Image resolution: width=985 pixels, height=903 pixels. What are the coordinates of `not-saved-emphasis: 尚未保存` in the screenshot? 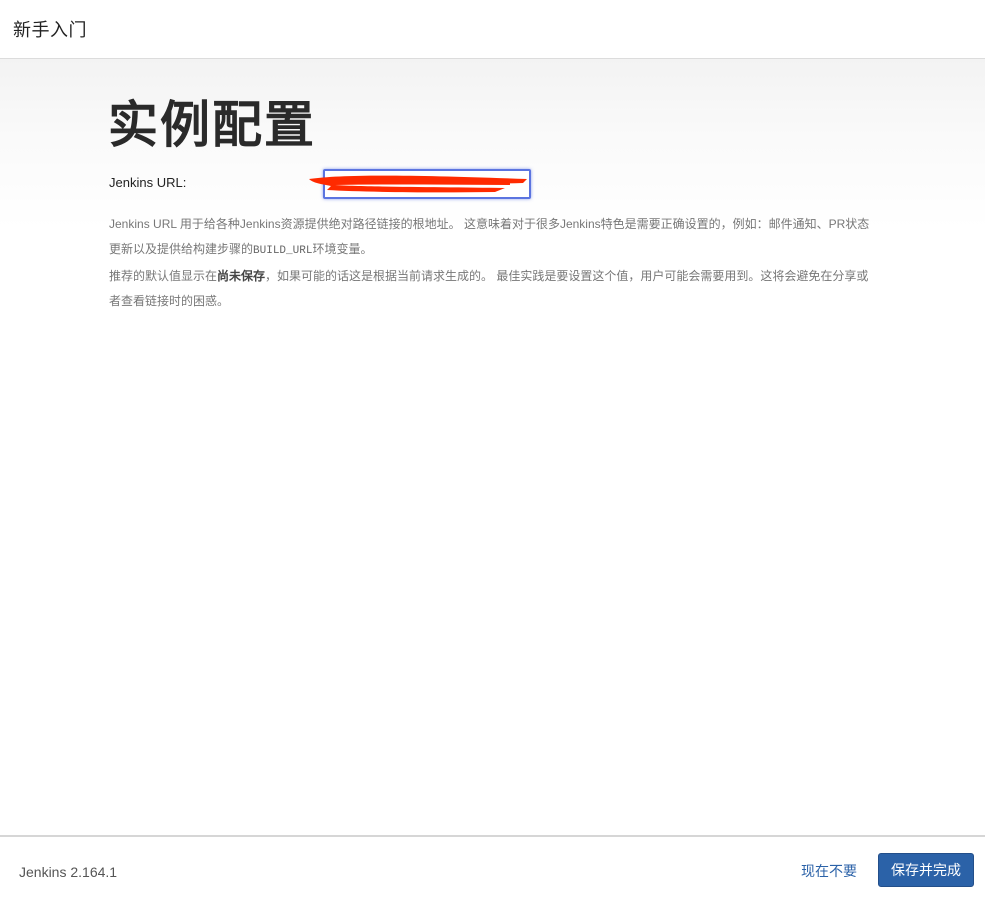 It's located at (241, 276).